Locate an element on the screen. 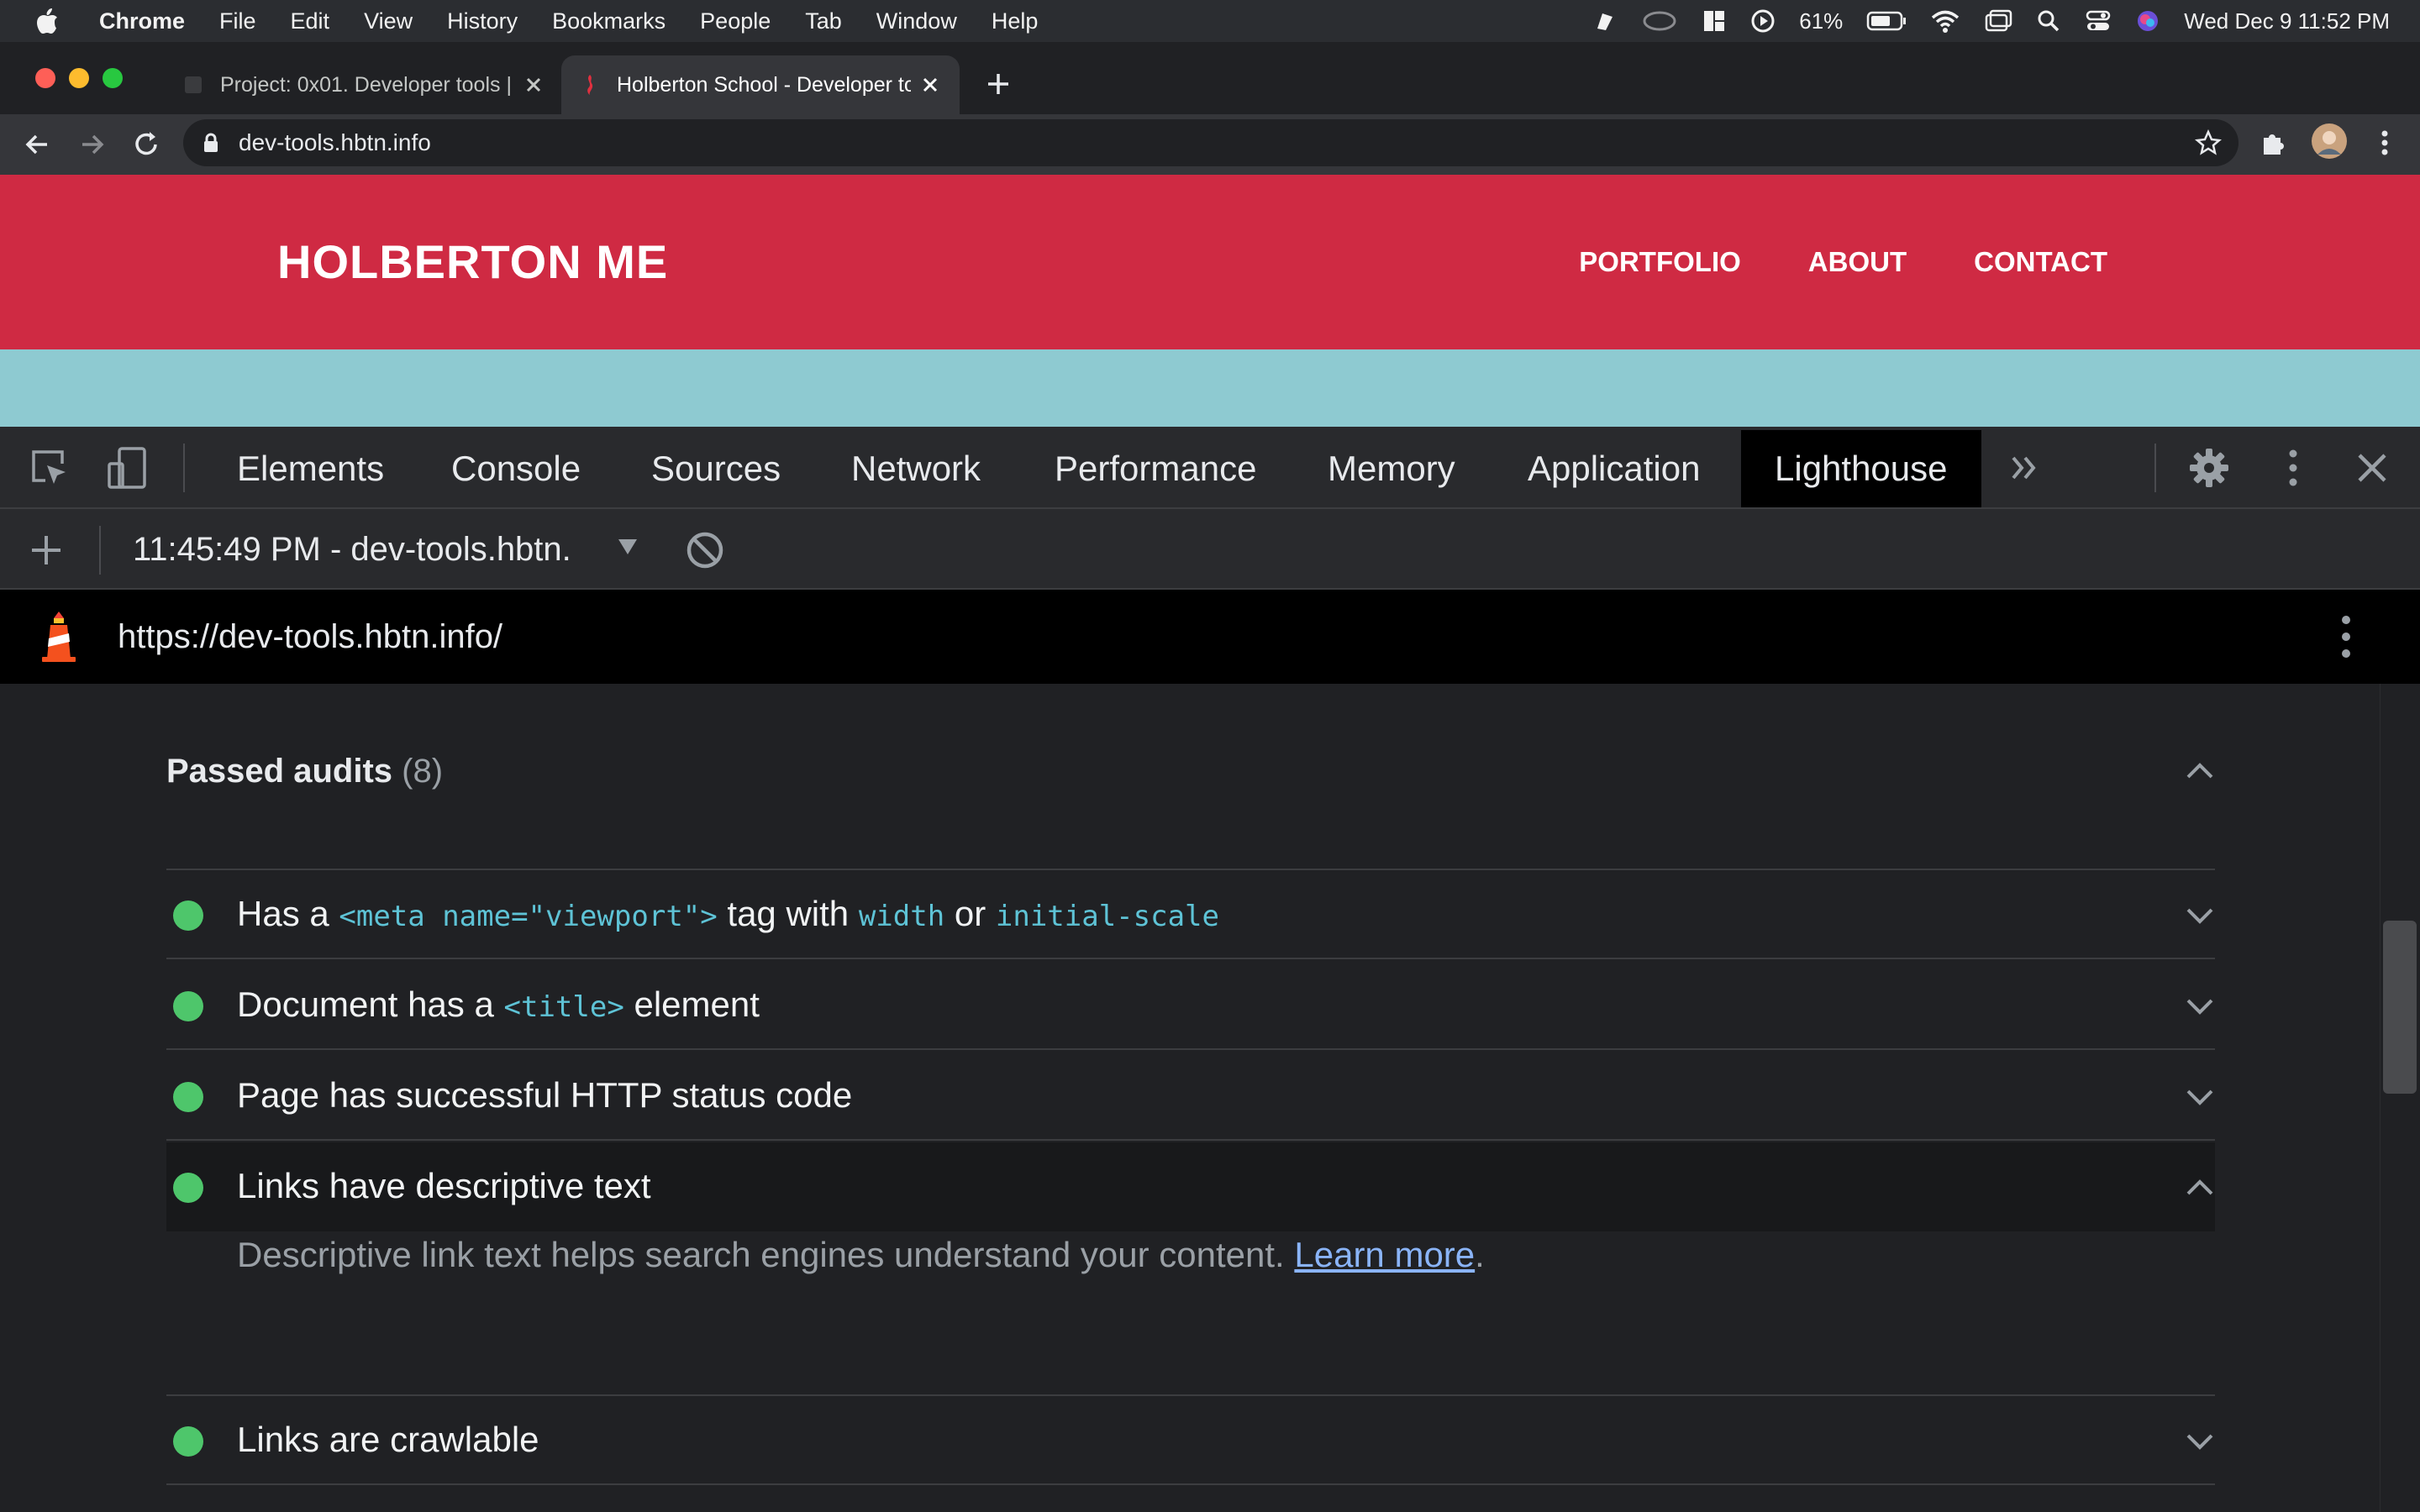  nav-link-portfolio: PORTFOLIO is located at coordinates (1660, 262).